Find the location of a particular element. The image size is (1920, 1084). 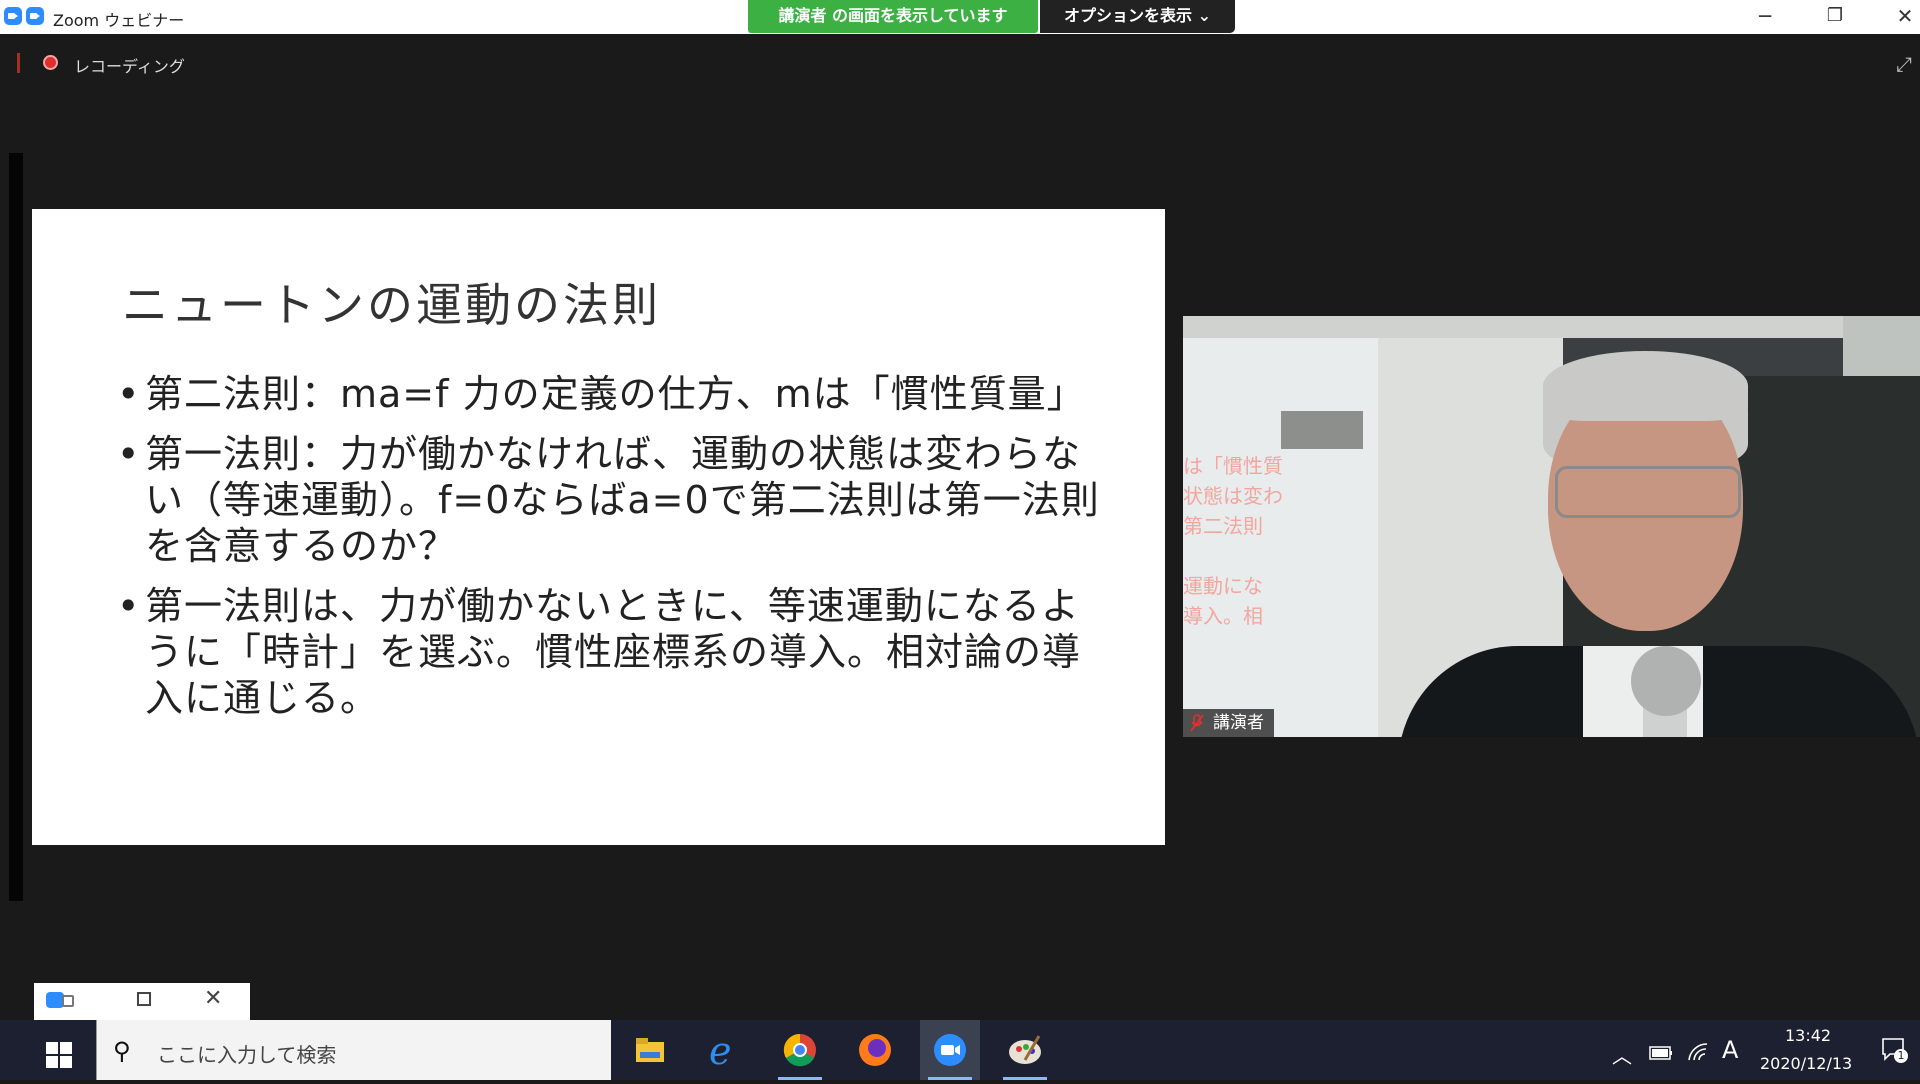

zoom-webinar-icon is located at coordinates (35, 16).